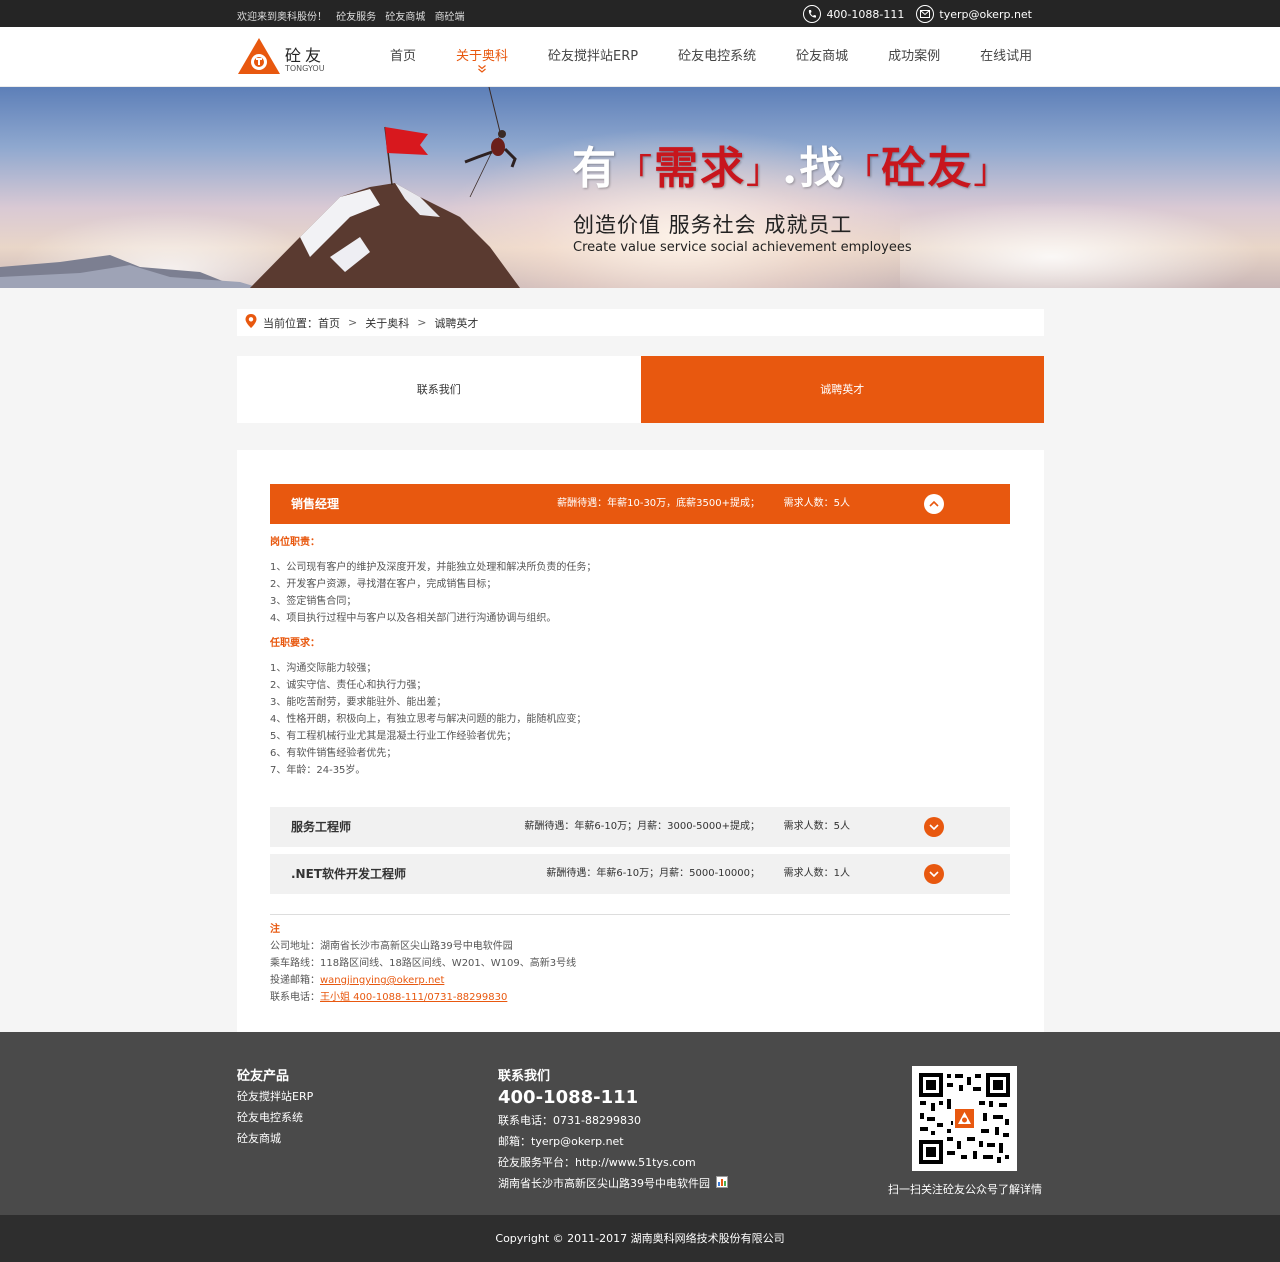 The width and height of the screenshot is (1280, 1262). I want to click on top-phone: 400-1088-111, so click(865, 14).